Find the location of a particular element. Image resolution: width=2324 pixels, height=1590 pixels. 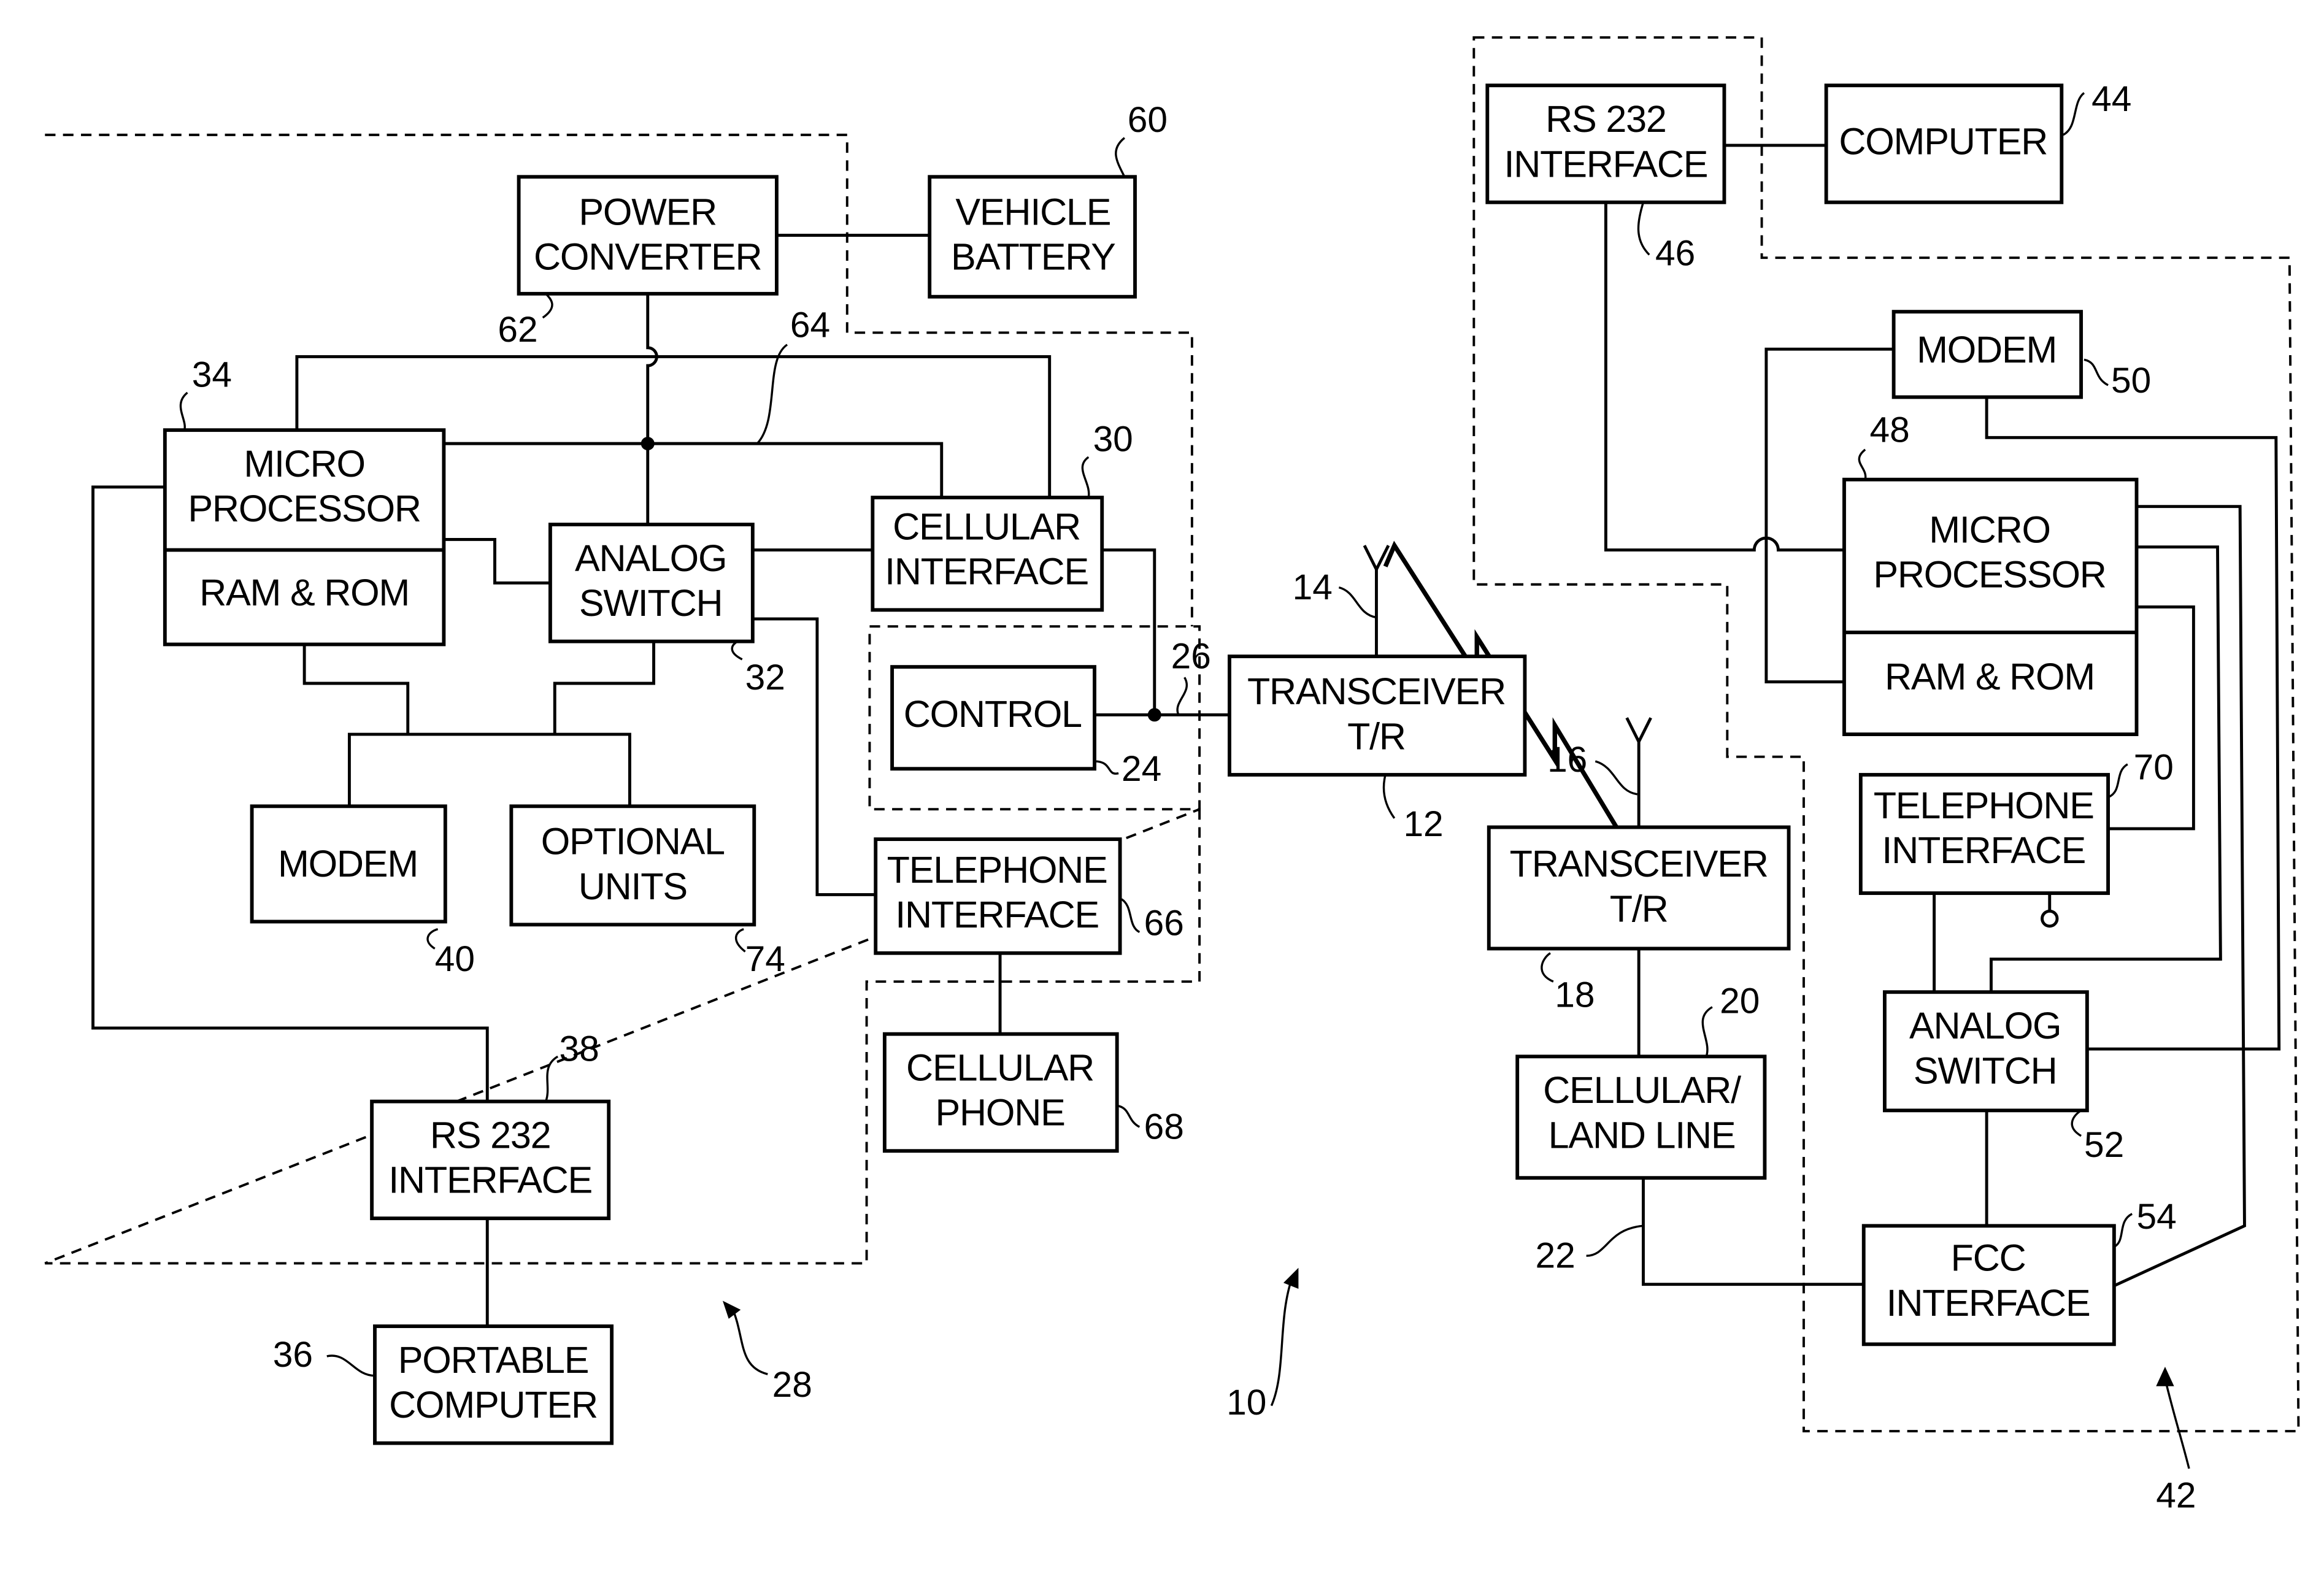

block-label: LAND LINE is located at coordinates (1642, 1135).